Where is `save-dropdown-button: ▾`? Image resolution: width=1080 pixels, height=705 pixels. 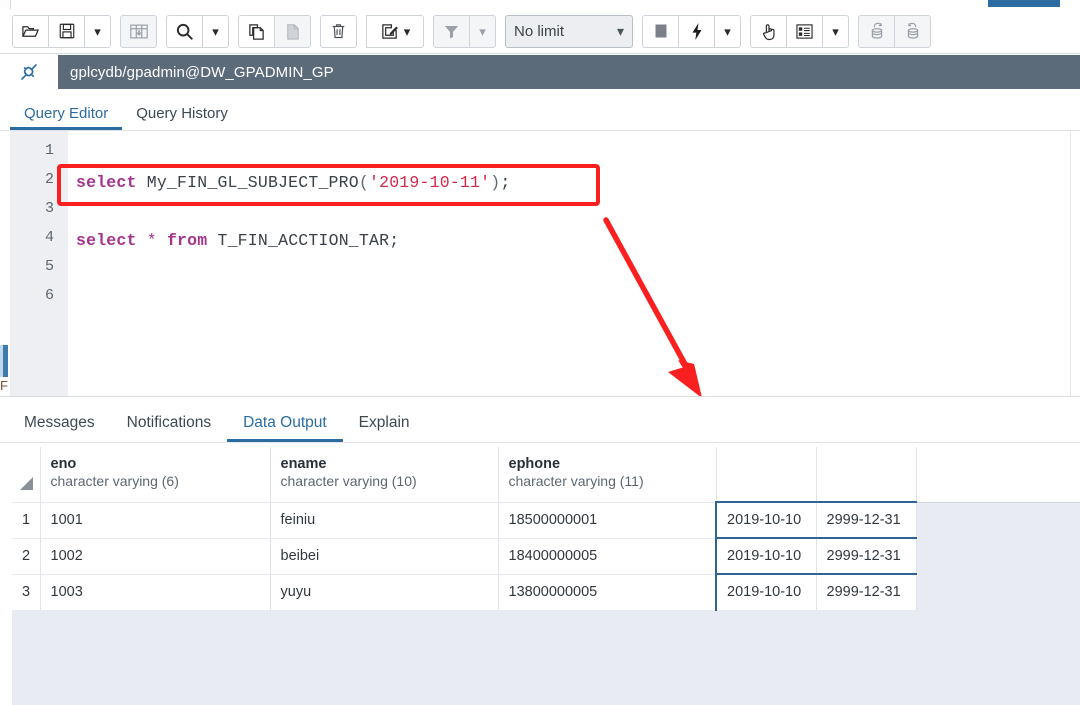 save-dropdown-button: ▾ is located at coordinates (97, 31).